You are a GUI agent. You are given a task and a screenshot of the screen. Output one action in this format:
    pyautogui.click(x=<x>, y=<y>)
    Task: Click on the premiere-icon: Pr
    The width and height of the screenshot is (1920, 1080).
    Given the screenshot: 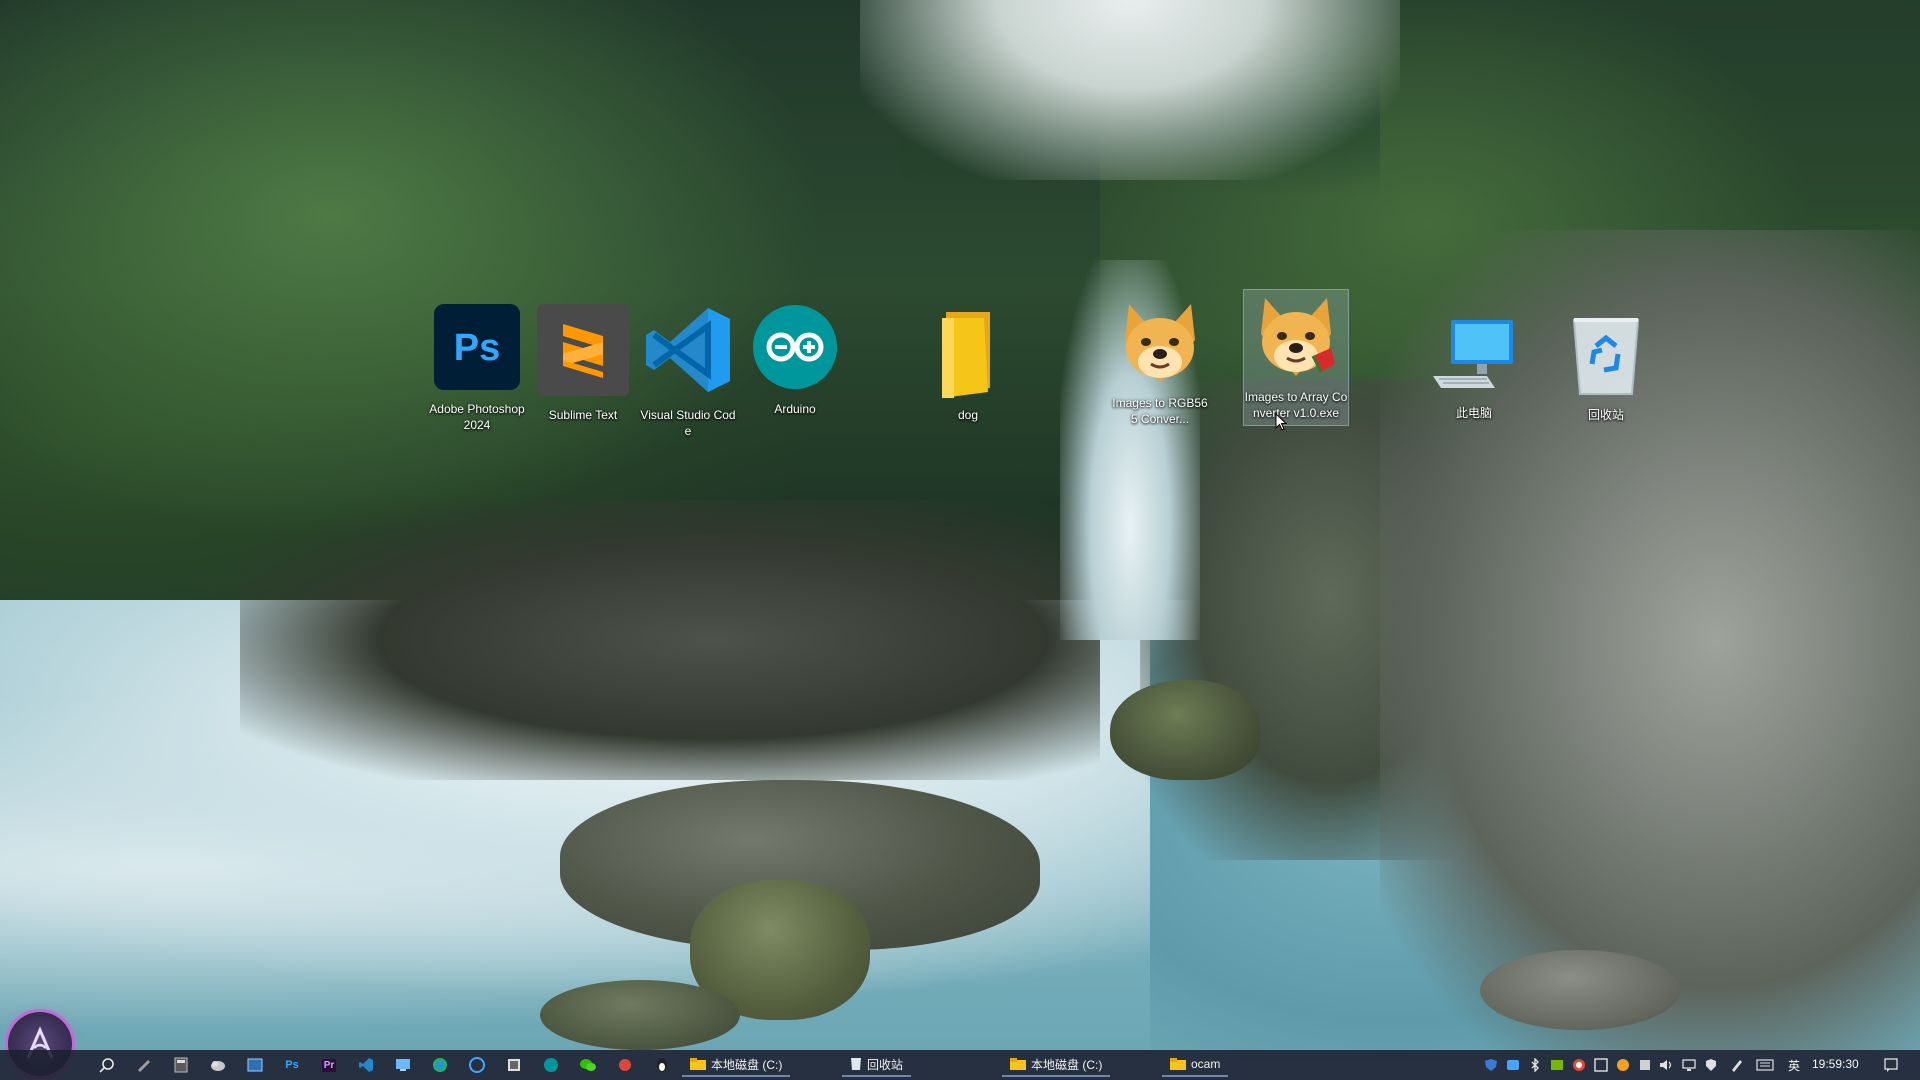 What is the action you would take?
    pyautogui.click(x=329, y=1065)
    